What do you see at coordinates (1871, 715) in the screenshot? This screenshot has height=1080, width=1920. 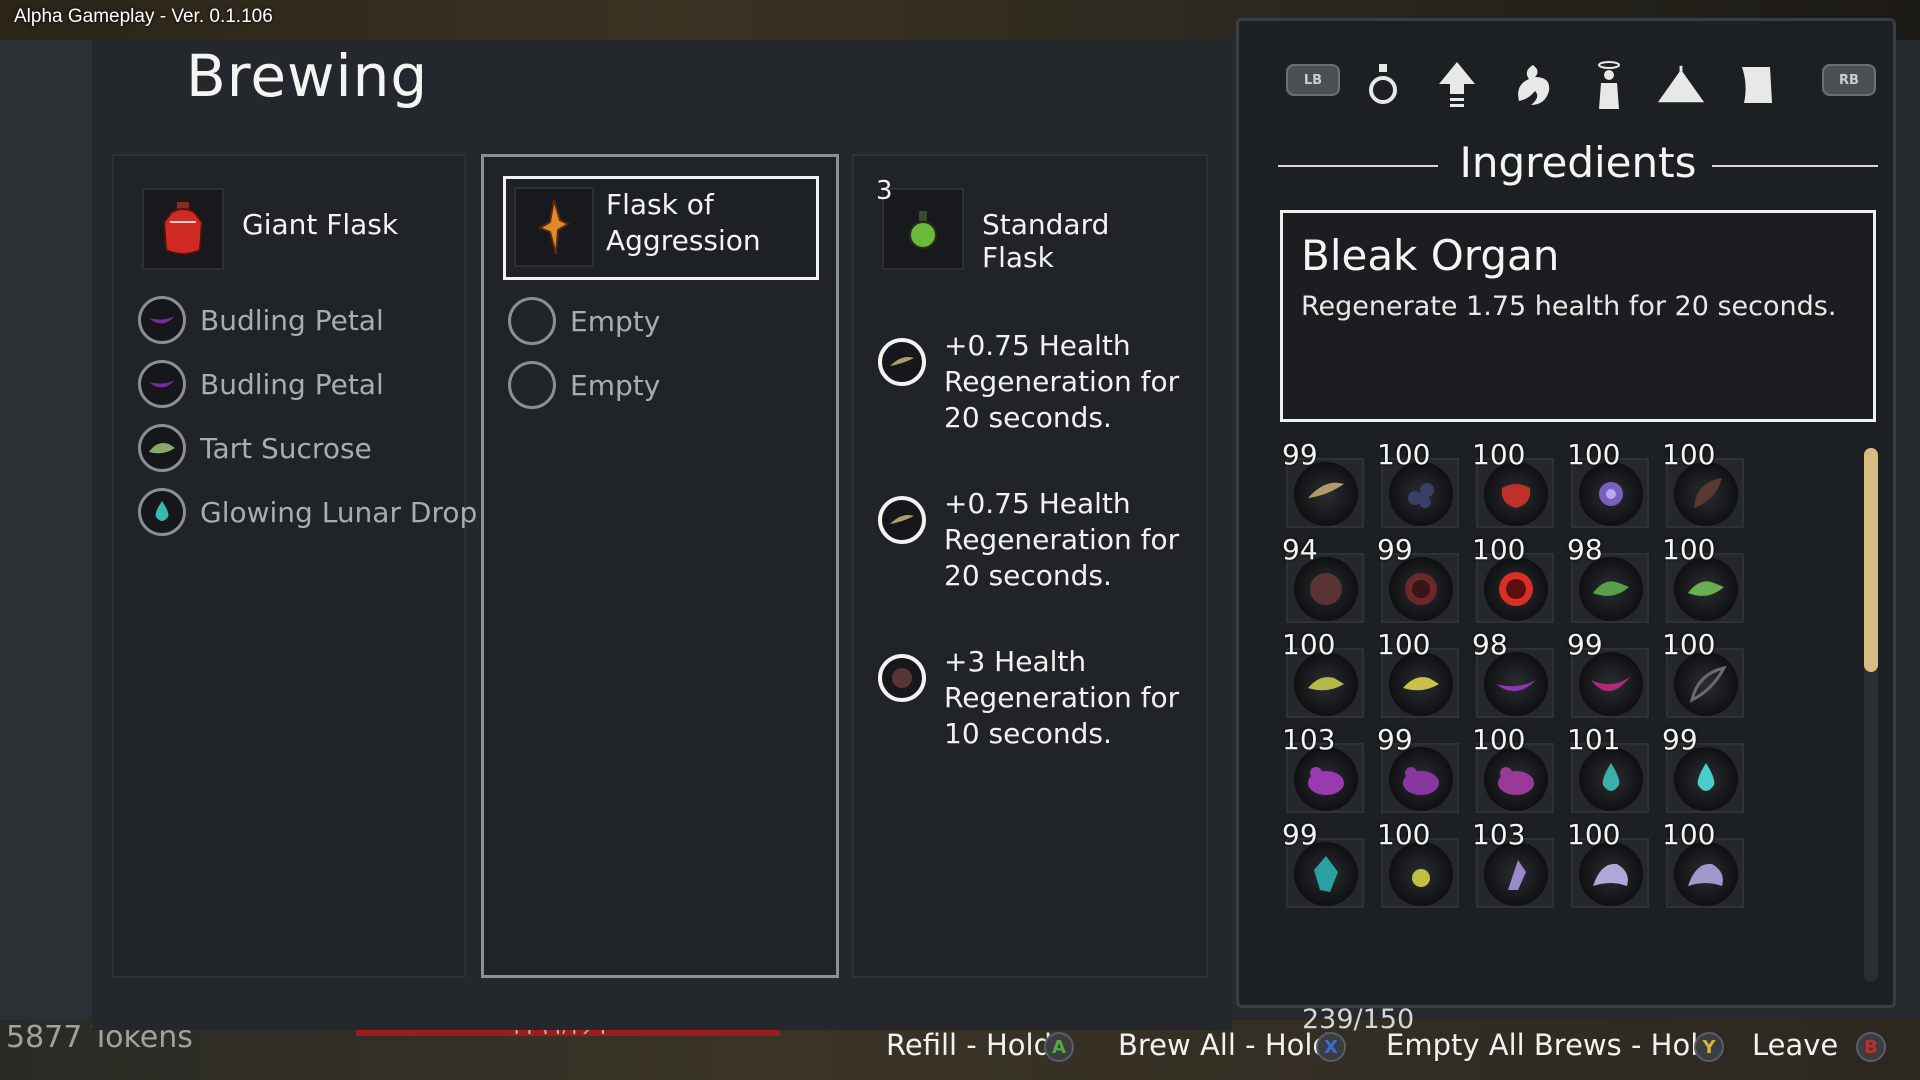 I see `ingredient-scrollbar` at bounding box center [1871, 715].